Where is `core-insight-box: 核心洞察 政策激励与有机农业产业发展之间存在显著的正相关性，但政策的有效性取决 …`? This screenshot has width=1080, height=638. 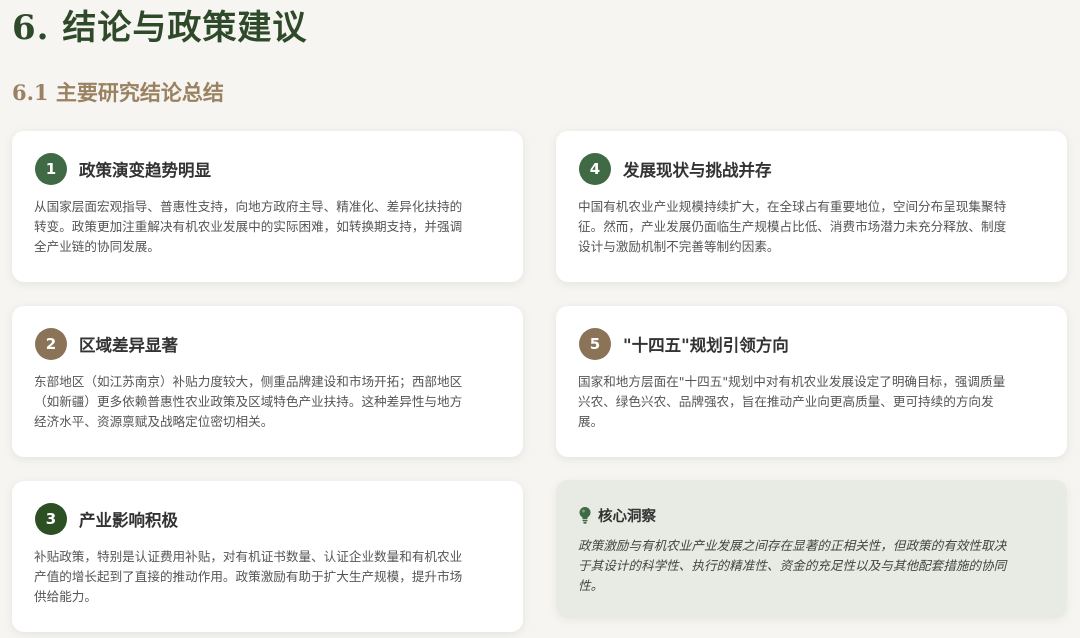 core-insight-box: 核心洞察 政策激励与有机农业产业发展之间存在显著的正相关性，但政策的有效性取决 … is located at coordinates (811, 549).